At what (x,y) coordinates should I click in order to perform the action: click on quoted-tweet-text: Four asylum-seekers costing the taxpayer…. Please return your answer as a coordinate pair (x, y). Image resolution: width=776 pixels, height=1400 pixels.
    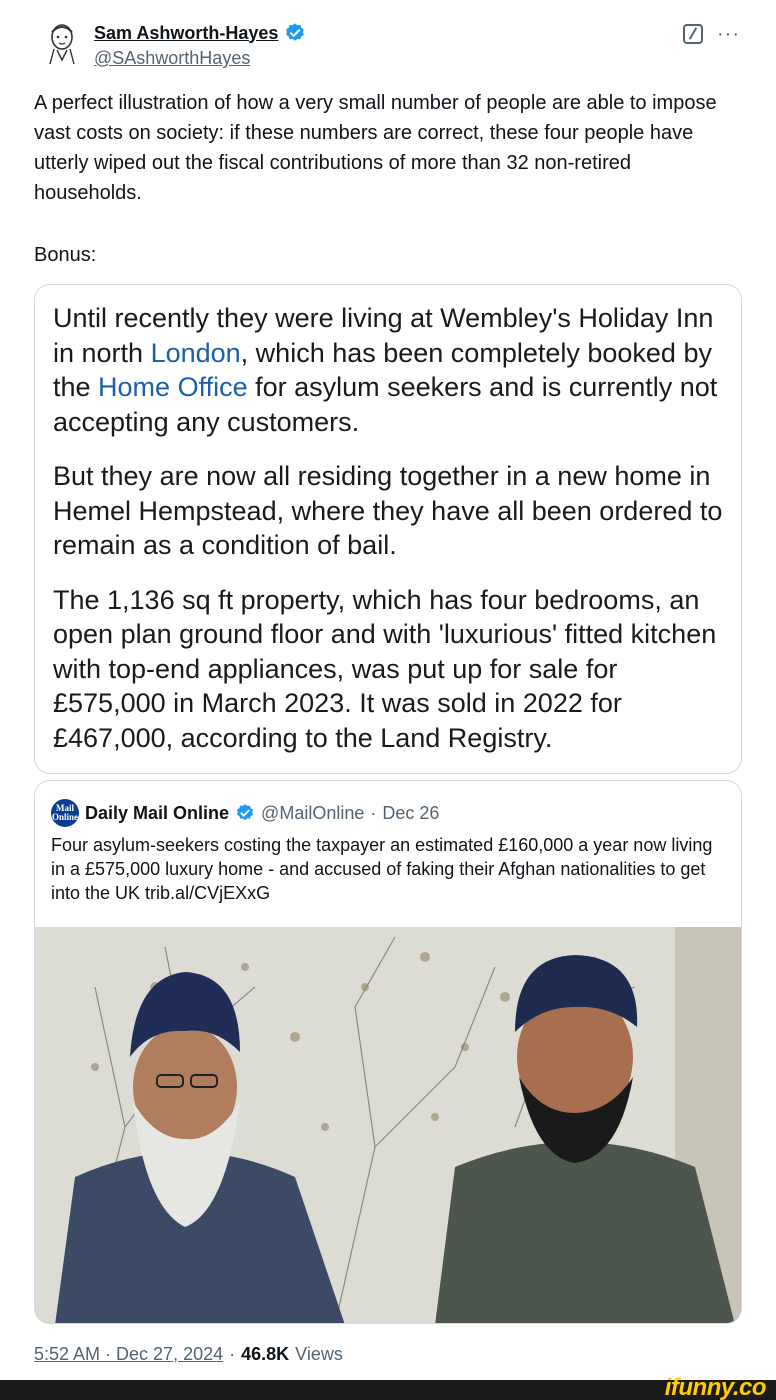
    Looking at the image, I should click on (382, 869).